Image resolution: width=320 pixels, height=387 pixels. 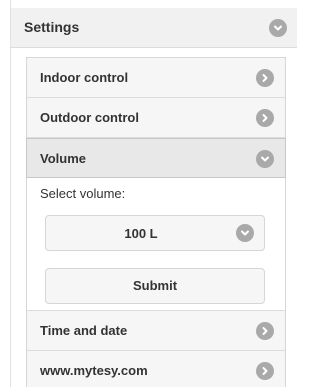 What do you see at coordinates (84, 330) in the screenshot?
I see `menu-item-label: Time and date` at bounding box center [84, 330].